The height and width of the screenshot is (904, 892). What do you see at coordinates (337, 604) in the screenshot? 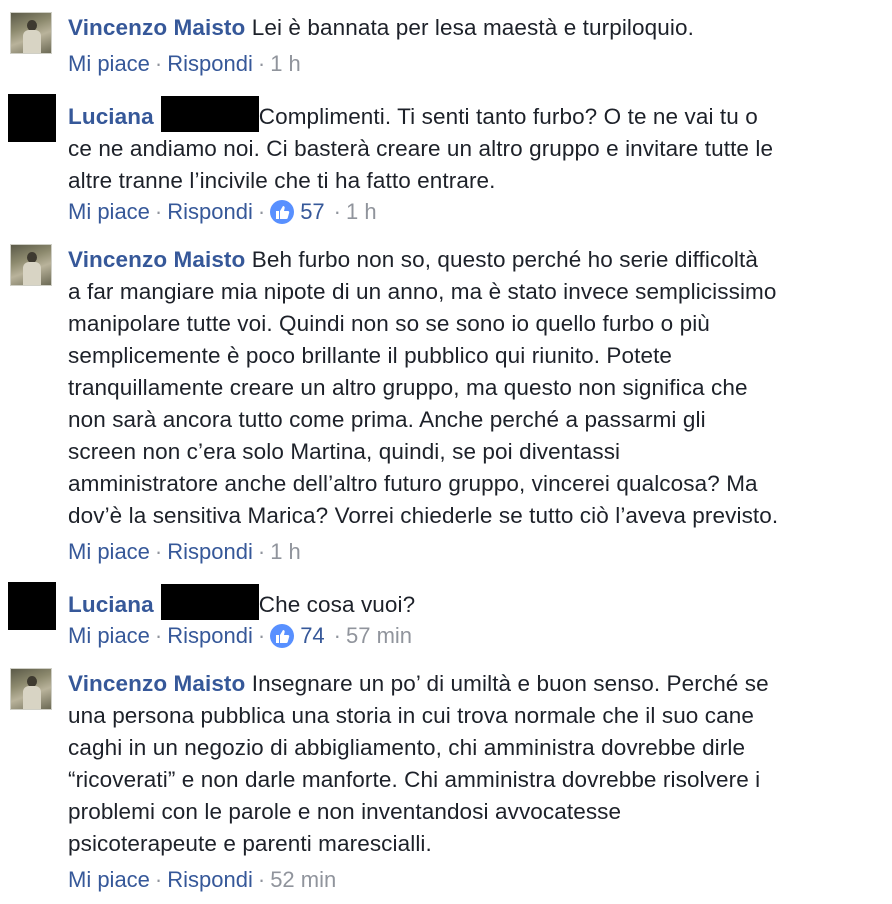
I see `comment-text: Che cosa vuoi?` at bounding box center [337, 604].